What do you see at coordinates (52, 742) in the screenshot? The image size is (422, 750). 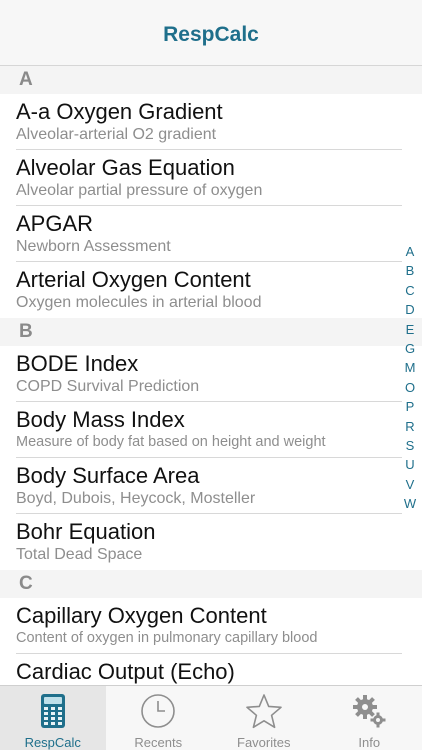 I see `tab-label: RespCalc` at bounding box center [52, 742].